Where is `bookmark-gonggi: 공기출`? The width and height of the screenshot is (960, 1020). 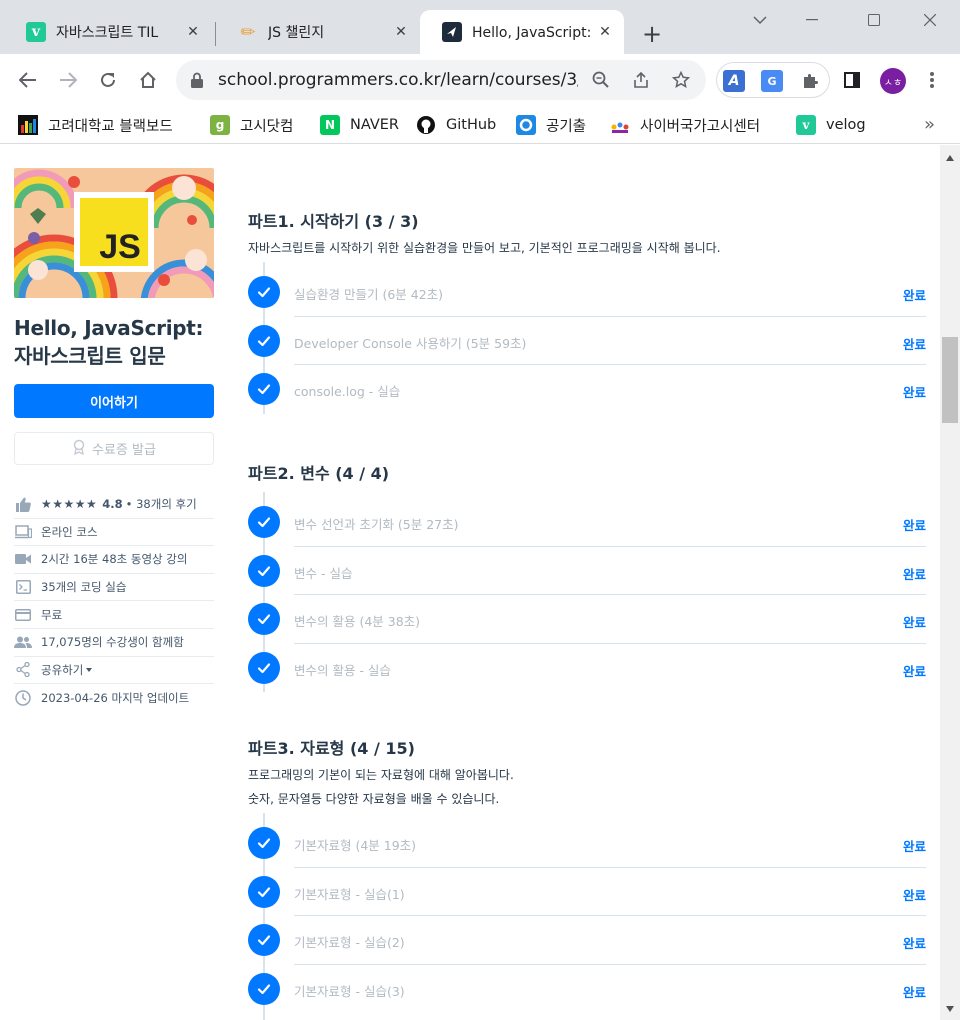
bookmark-gonggi: 공기출 is located at coordinates (551, 125).